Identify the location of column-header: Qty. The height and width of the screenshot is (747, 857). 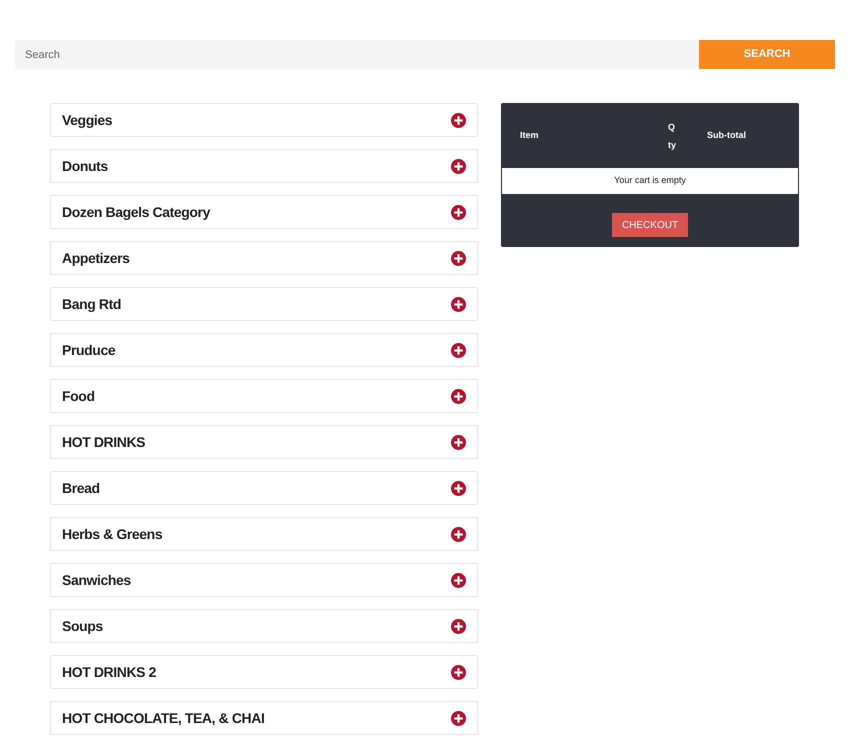
(672, 136).